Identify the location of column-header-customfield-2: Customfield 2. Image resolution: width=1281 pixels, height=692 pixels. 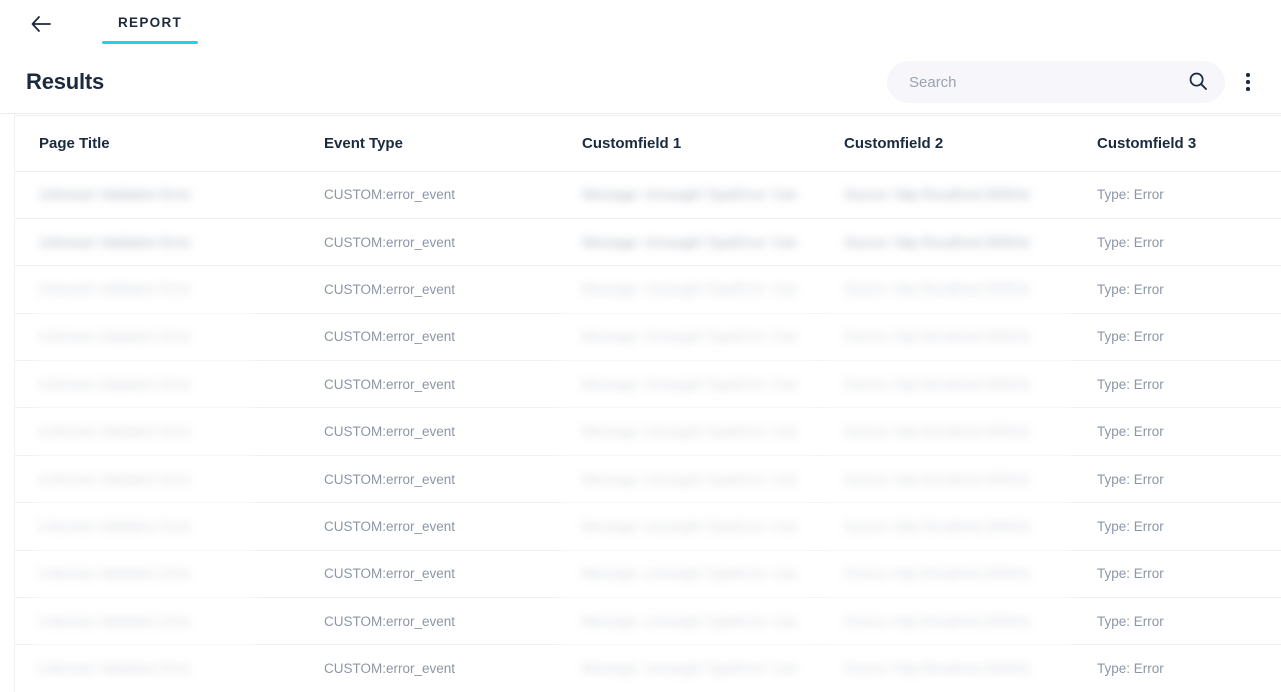
(946, 144).